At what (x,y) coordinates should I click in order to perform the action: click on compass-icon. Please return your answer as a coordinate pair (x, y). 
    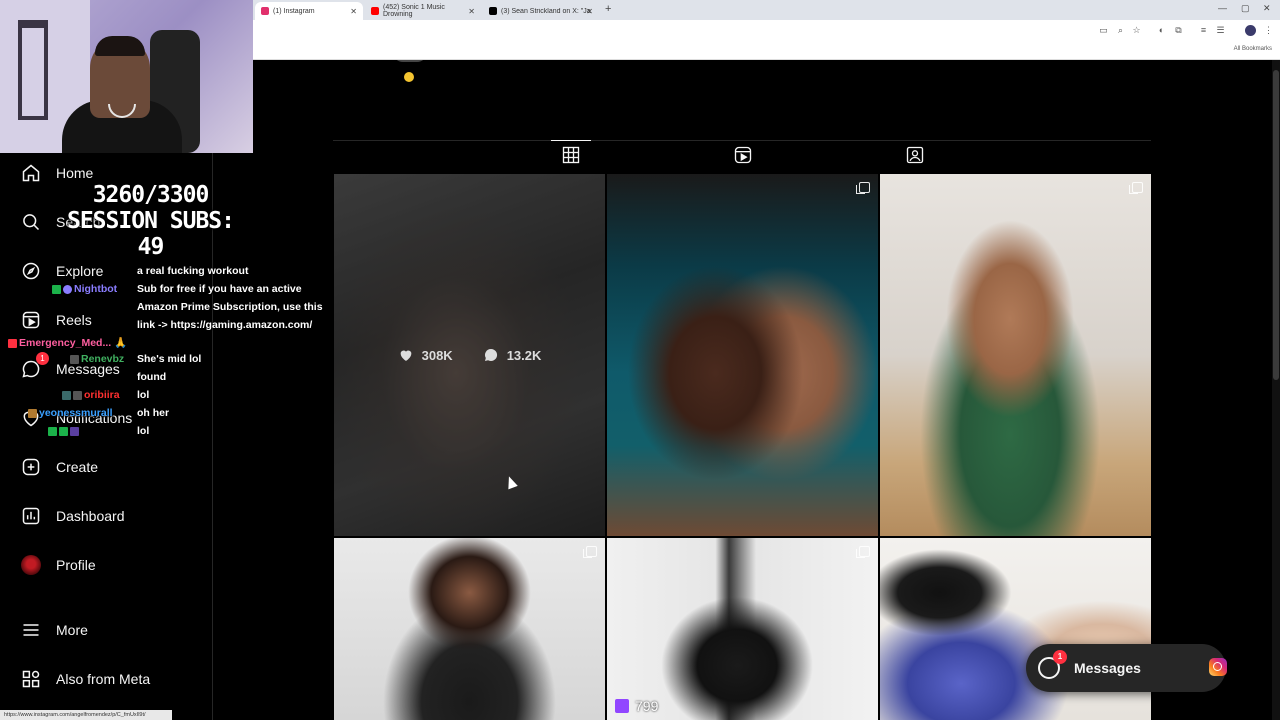
    Looking at the image, I should click on (31, 271).